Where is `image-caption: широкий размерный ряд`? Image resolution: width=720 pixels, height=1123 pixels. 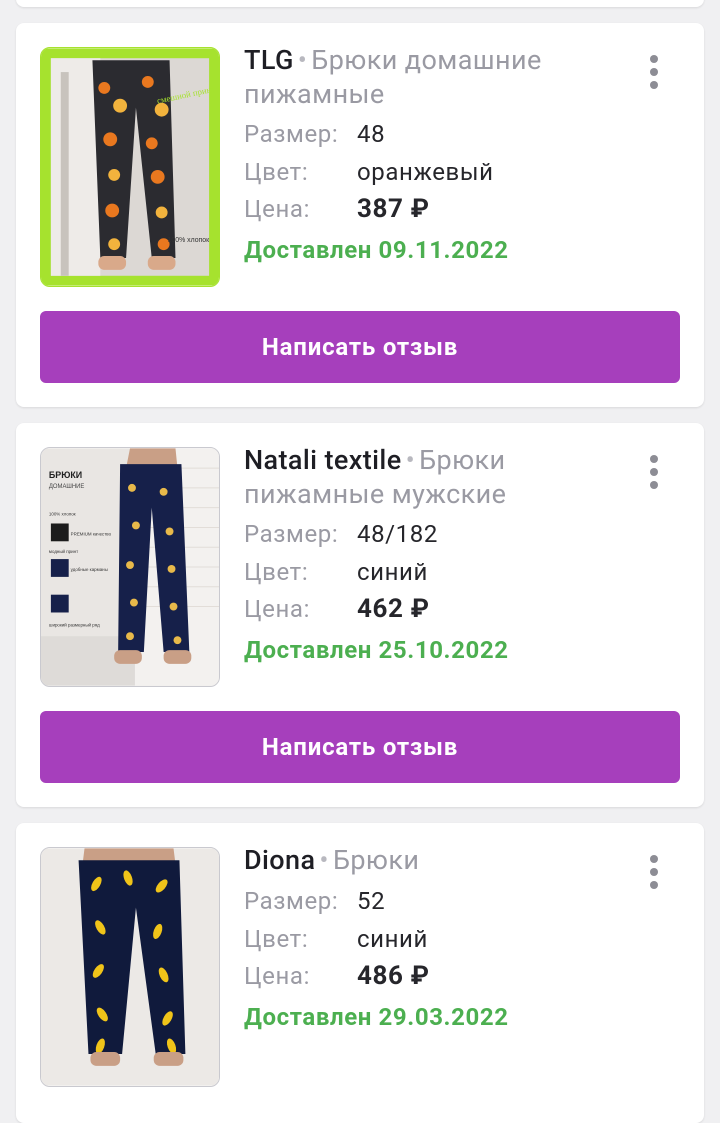
image-caption: широкий размерный ряд is located at coordinates (74, 624).